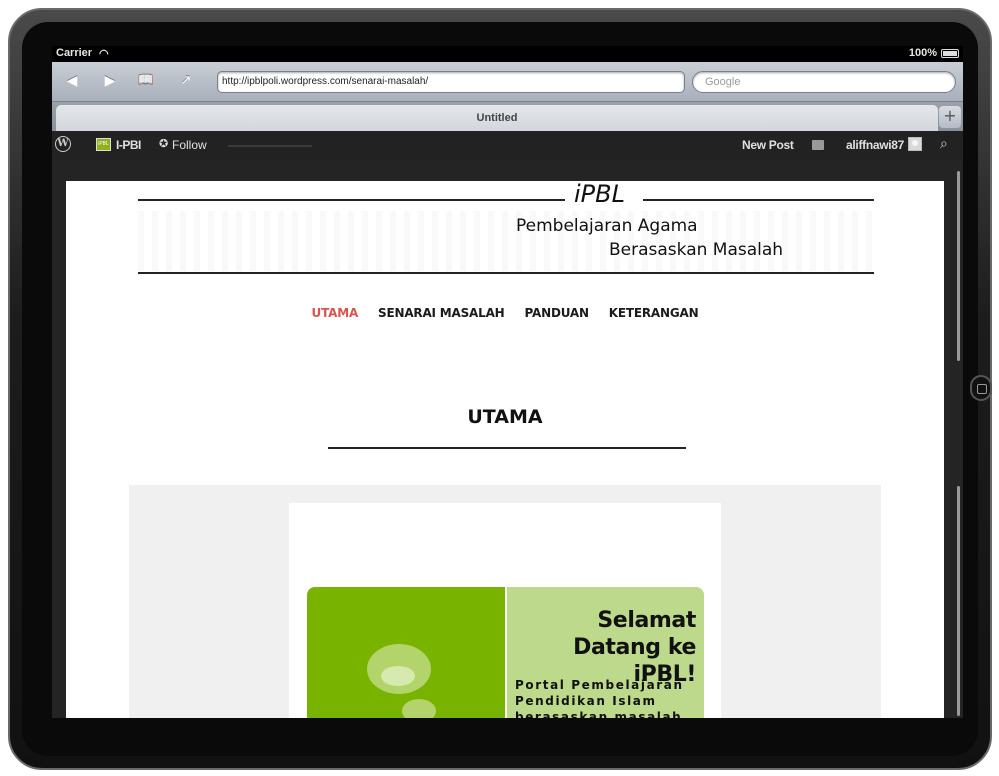 This screenshot has width=999, height=776. What do you see at coordinates (441, 313) in the screenshot?
I see `nav-item-senarai-masalah: SENARAI MASALAH` at bounding box center [441, 313].